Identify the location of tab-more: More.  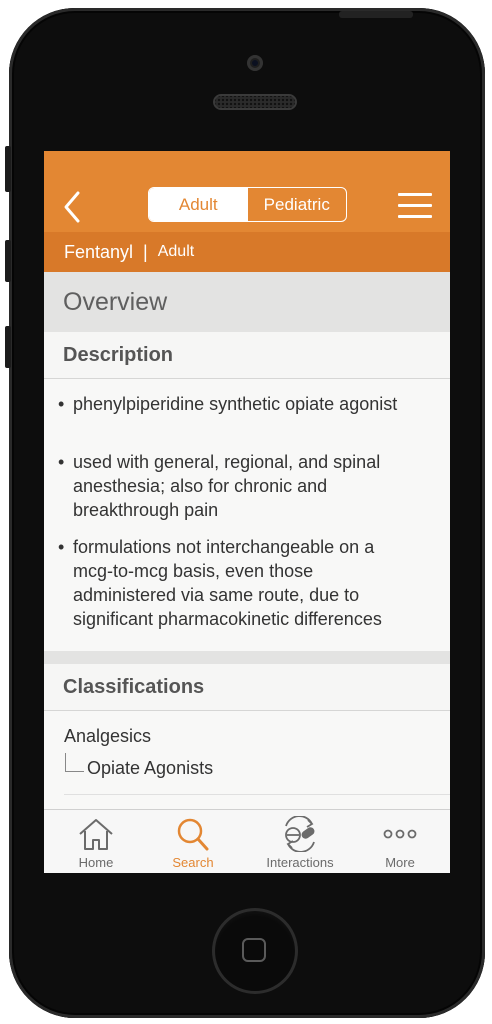
(400, 841).